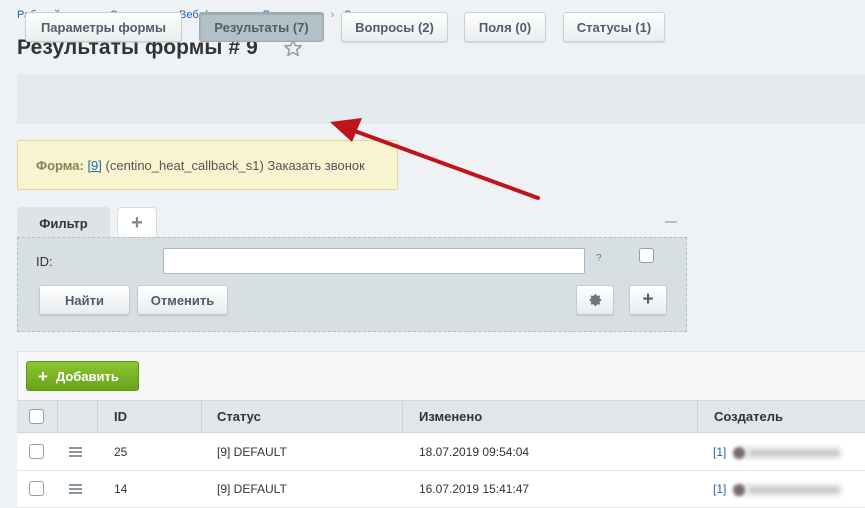 The height and width of the screenshot is (508, 865). Describe the element at coordinates (505, 27) in the screenshot. I see `tab-fields: Поля (0)` at that location.